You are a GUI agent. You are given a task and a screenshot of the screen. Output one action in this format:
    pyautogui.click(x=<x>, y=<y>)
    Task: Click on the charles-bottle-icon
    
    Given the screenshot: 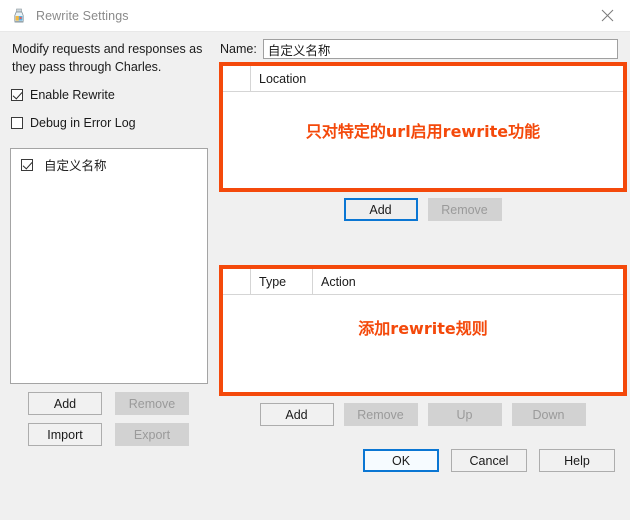 What is the action you would take?
    pyautogui.click(x=19, y=16)
    